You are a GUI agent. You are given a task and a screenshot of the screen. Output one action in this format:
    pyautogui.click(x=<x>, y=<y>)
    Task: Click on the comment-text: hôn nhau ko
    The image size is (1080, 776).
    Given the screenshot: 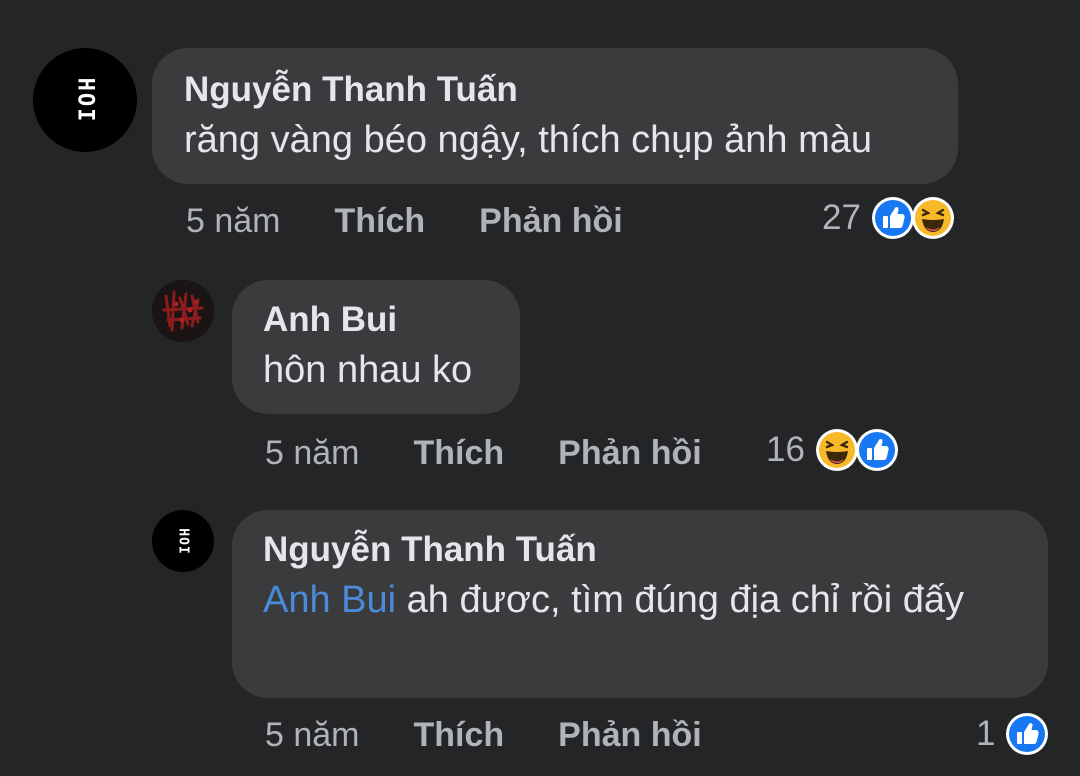 What is the action you would take?
    pyautogui.click(x=368, y=370)
    